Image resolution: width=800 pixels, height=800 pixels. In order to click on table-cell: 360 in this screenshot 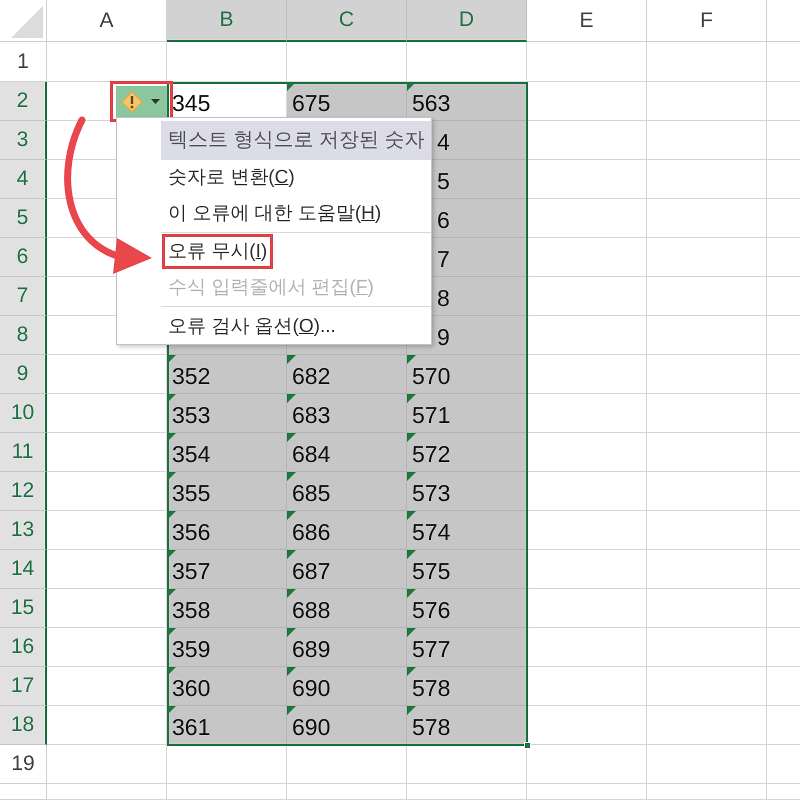, I will do `click(227, 686)`.